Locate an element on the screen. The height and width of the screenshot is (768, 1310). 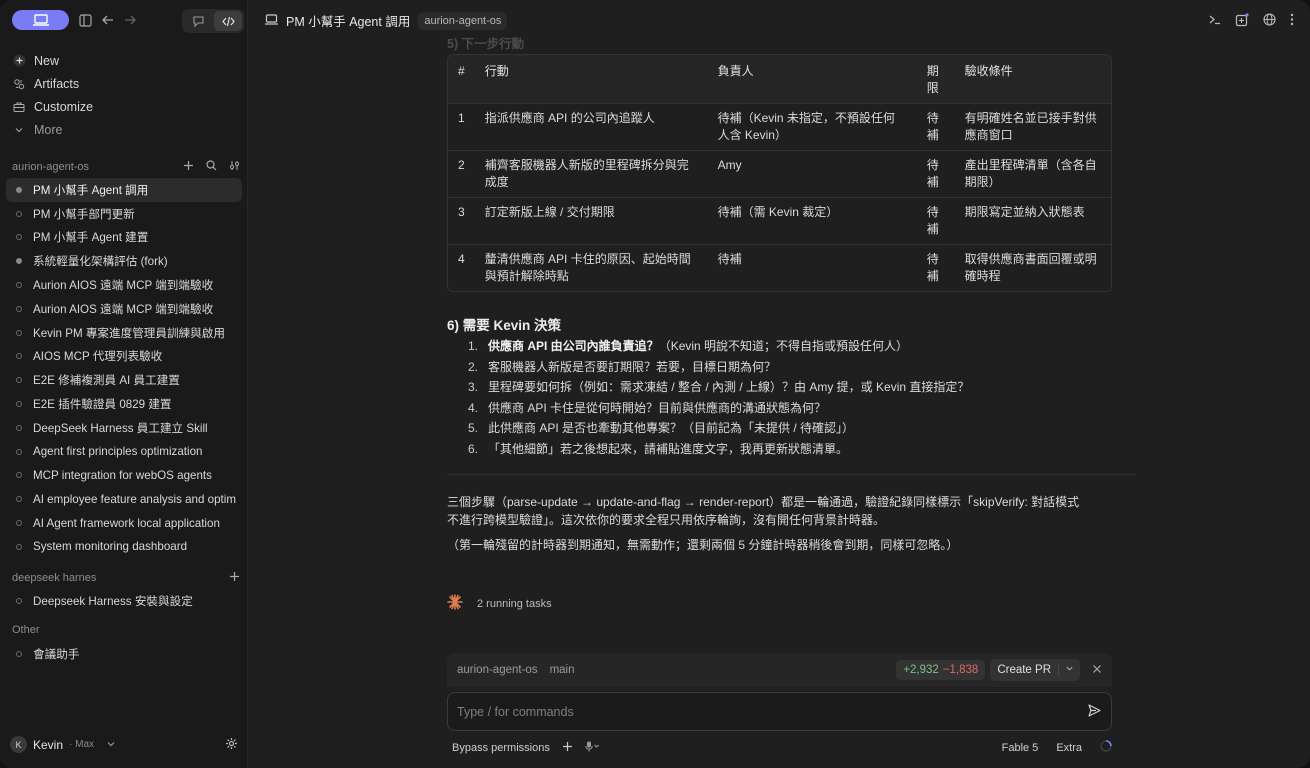
model-controls: Fable 5 Extra is located at coordinates (1057, 747).